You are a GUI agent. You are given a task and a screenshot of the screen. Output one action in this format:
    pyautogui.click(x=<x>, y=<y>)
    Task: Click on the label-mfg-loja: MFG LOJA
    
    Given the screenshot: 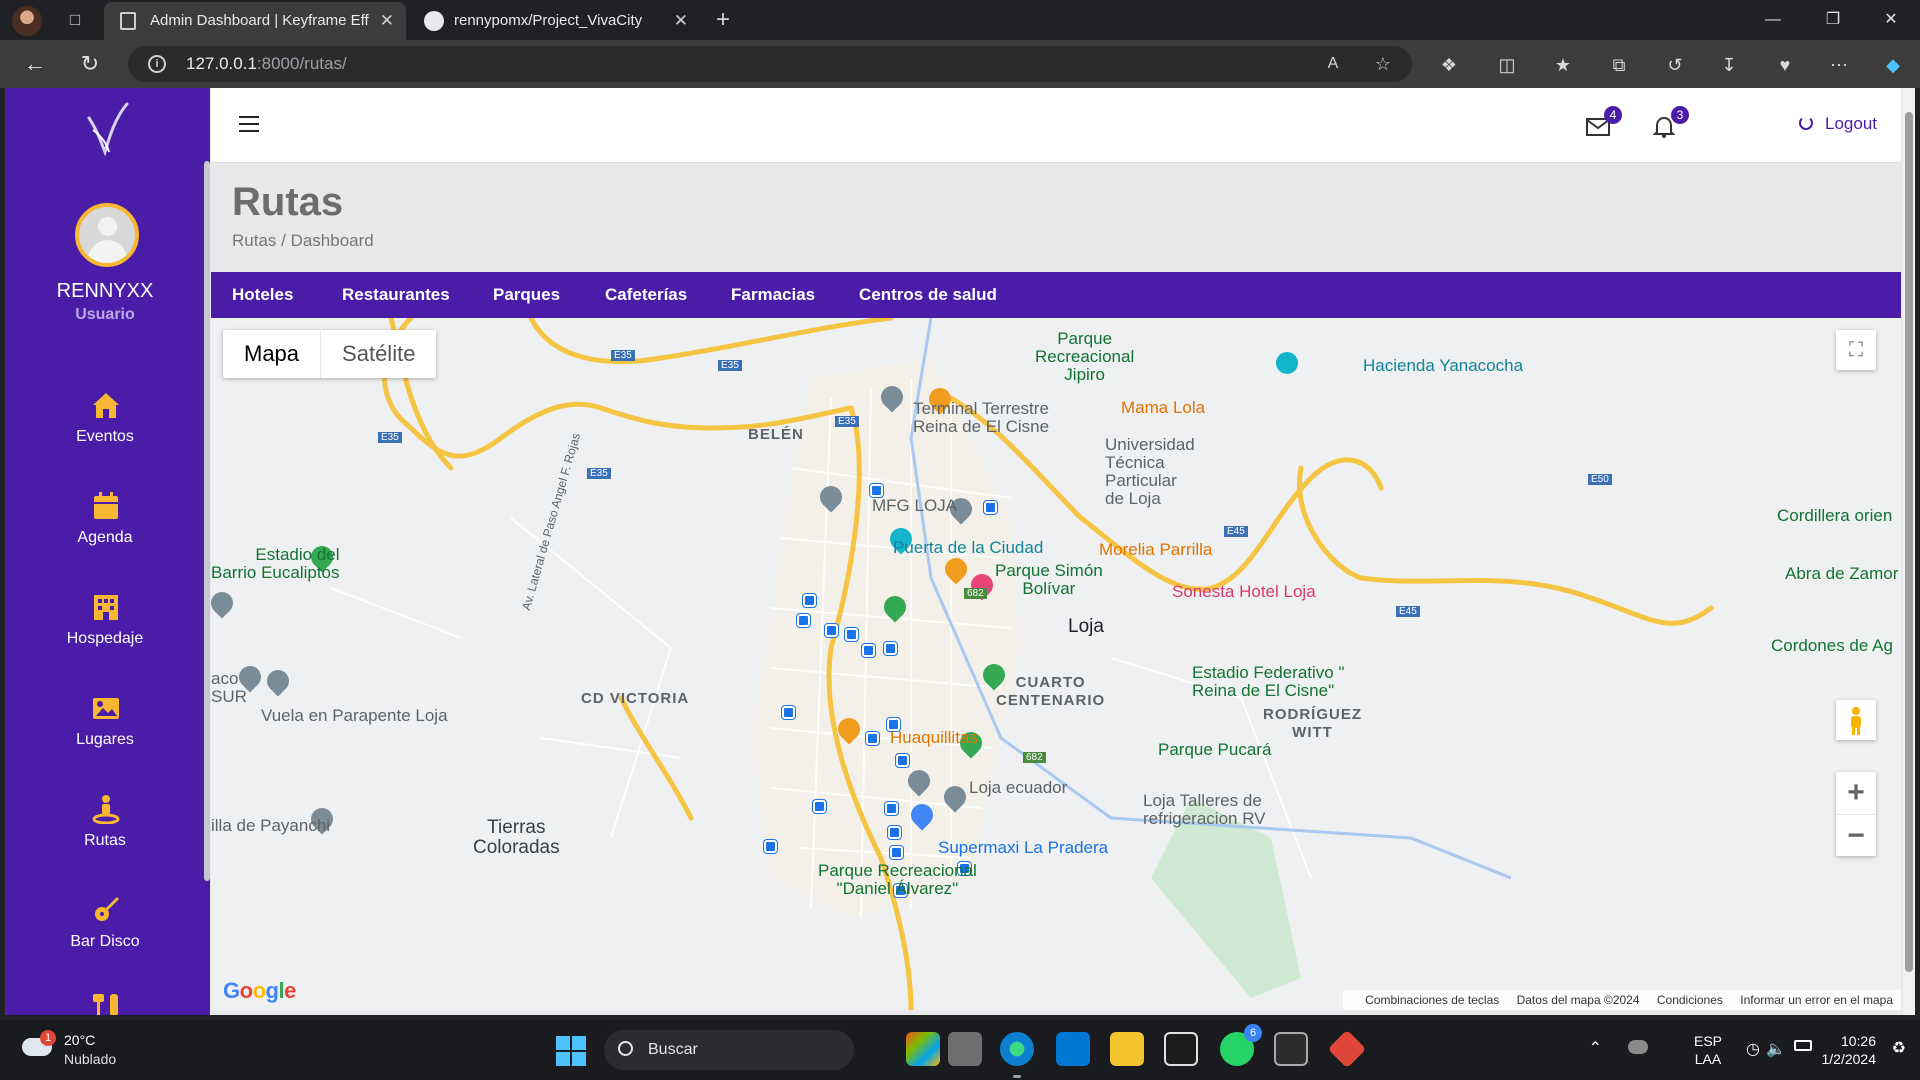 What is the action you would take?
    pyautogui.click(x=914, y=506)
    